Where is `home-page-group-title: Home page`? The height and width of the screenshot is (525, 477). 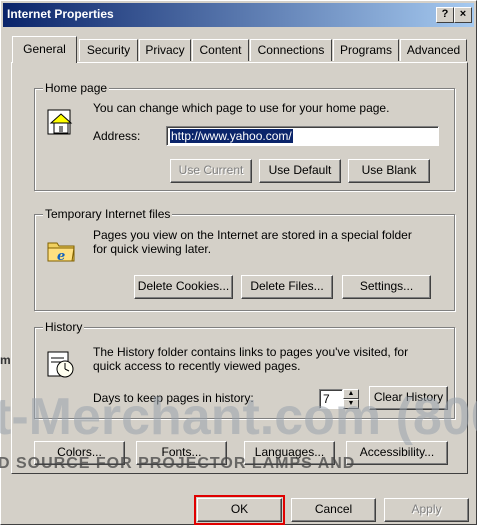 home-page-group-title: Home page is located at coordinates (76, 88).